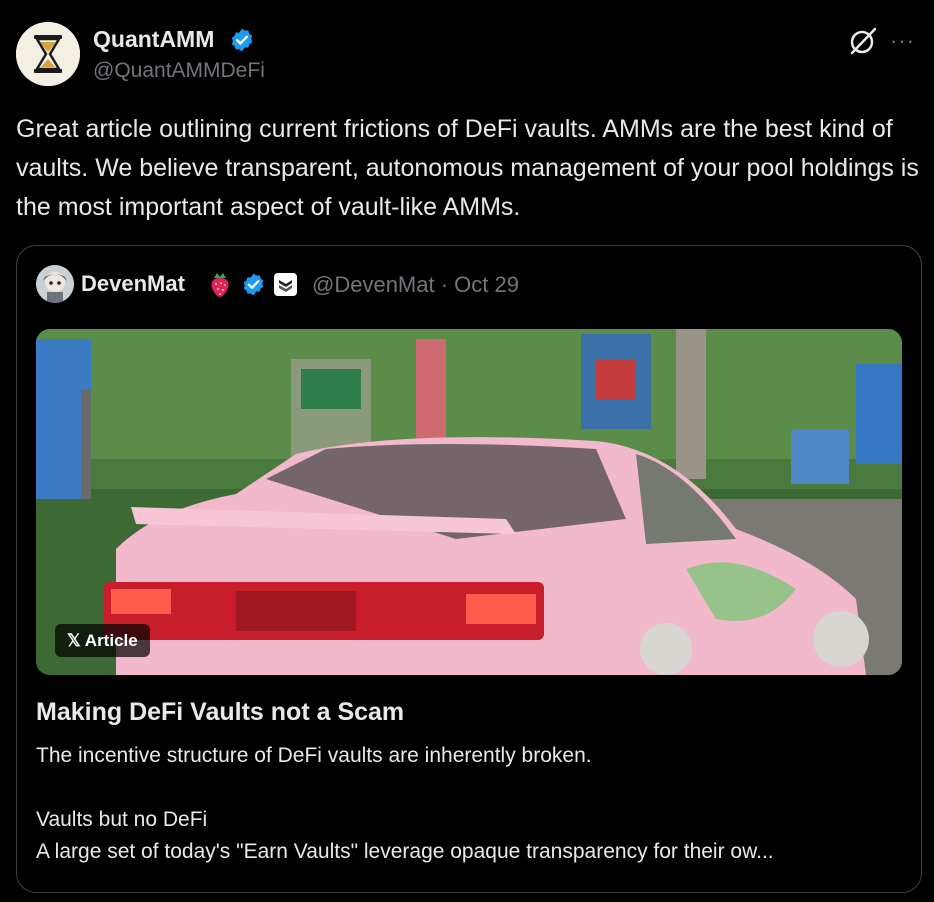 The height and width of the screenshot is (902, 934). Describe the element at coordinates (179, 71) in the screenshot. I see `author-handle: @QuantAMMDeFi` at that location.